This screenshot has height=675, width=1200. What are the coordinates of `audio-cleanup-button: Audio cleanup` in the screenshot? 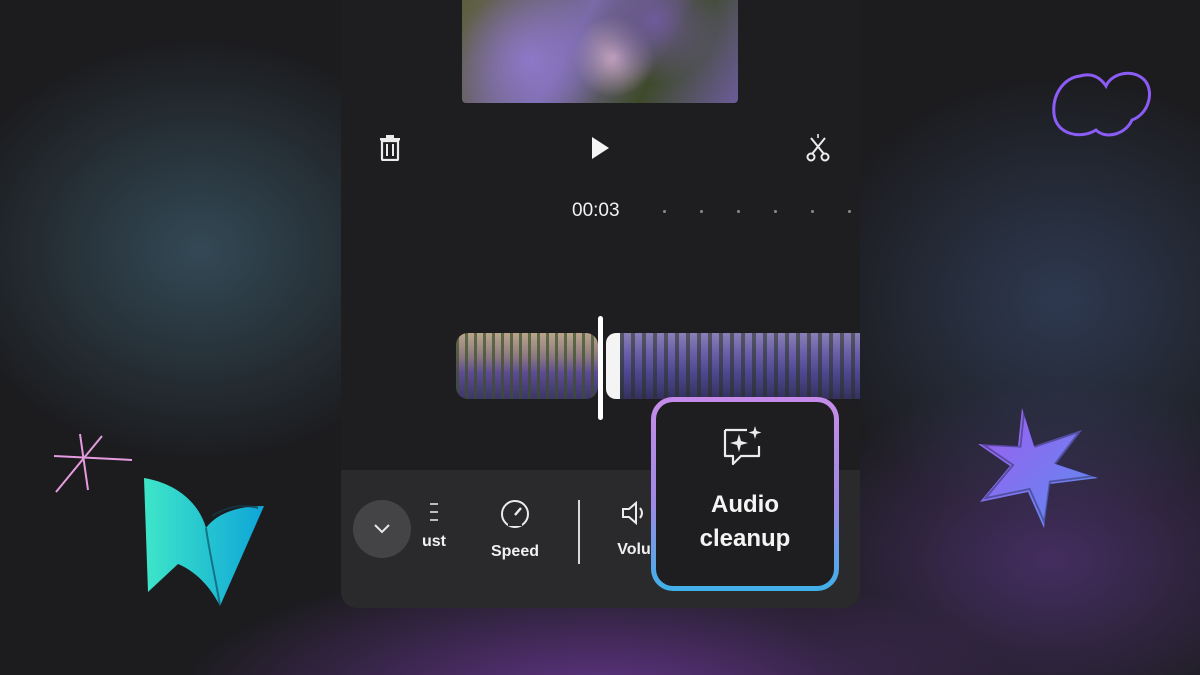 It's located at (745, 494).